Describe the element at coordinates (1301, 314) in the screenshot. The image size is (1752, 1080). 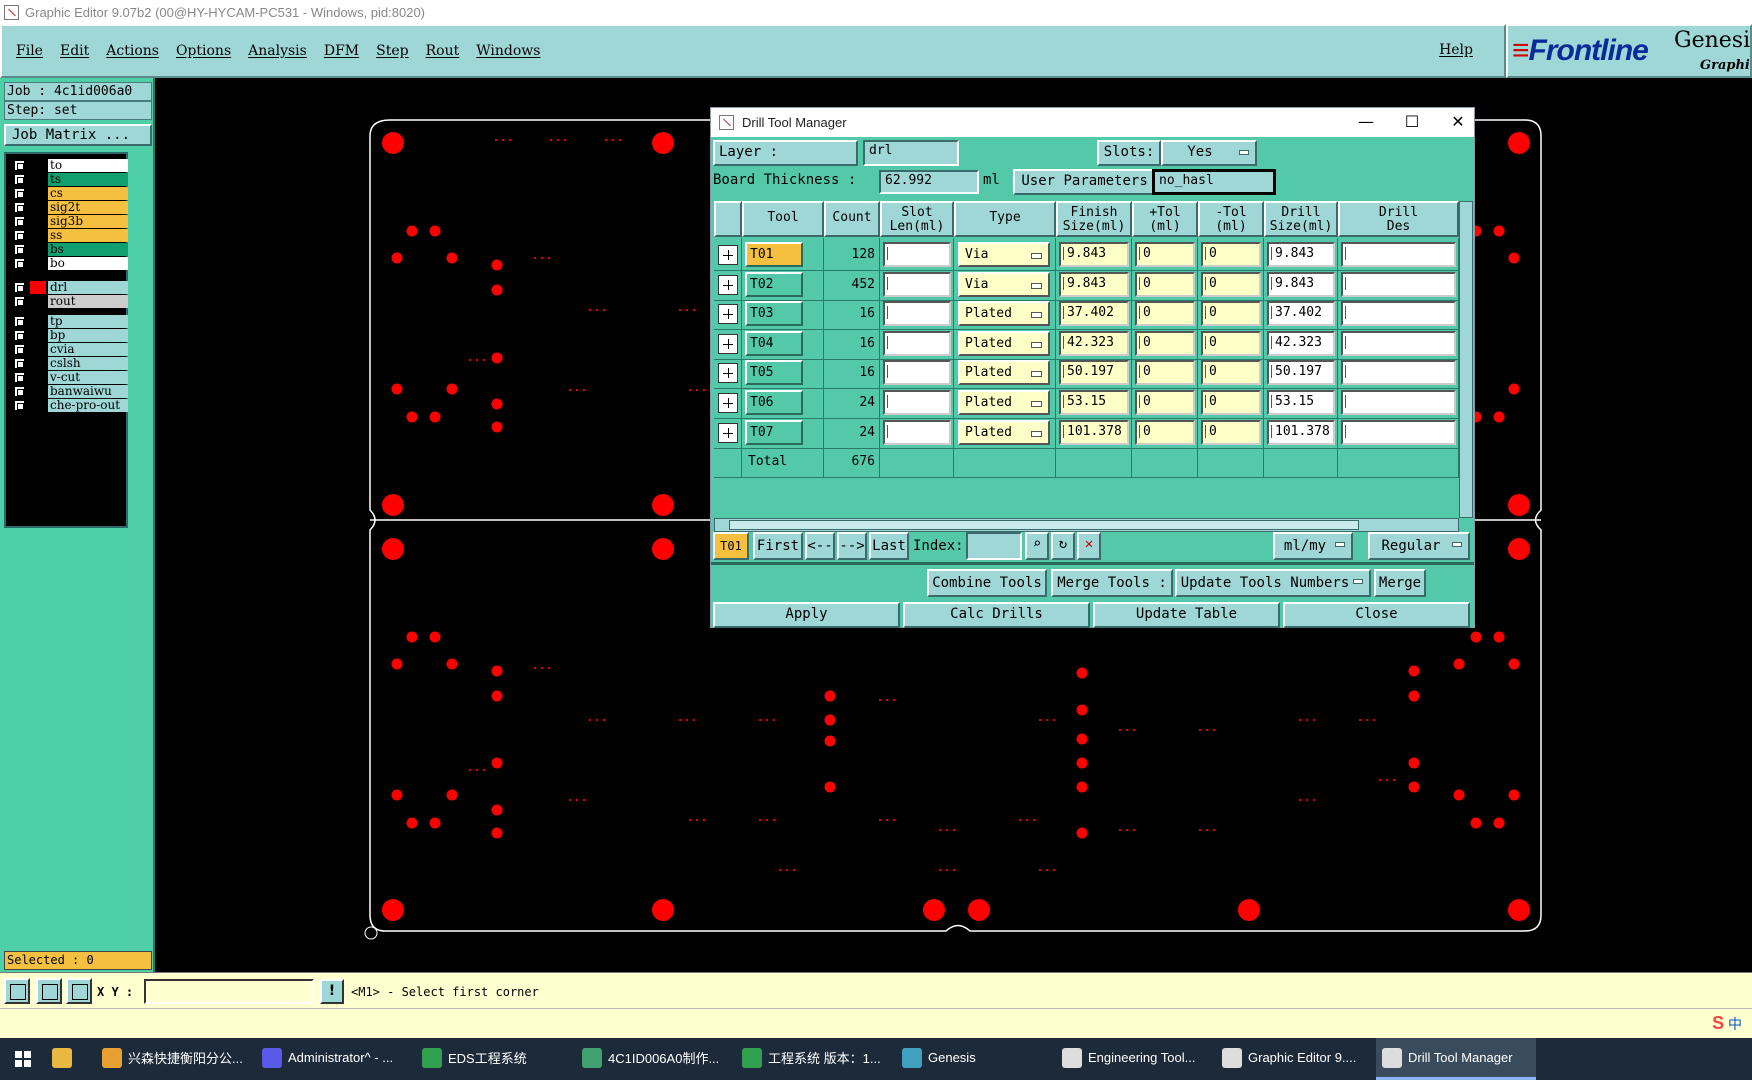
I see `drill-size-input: 37.402` at that location.